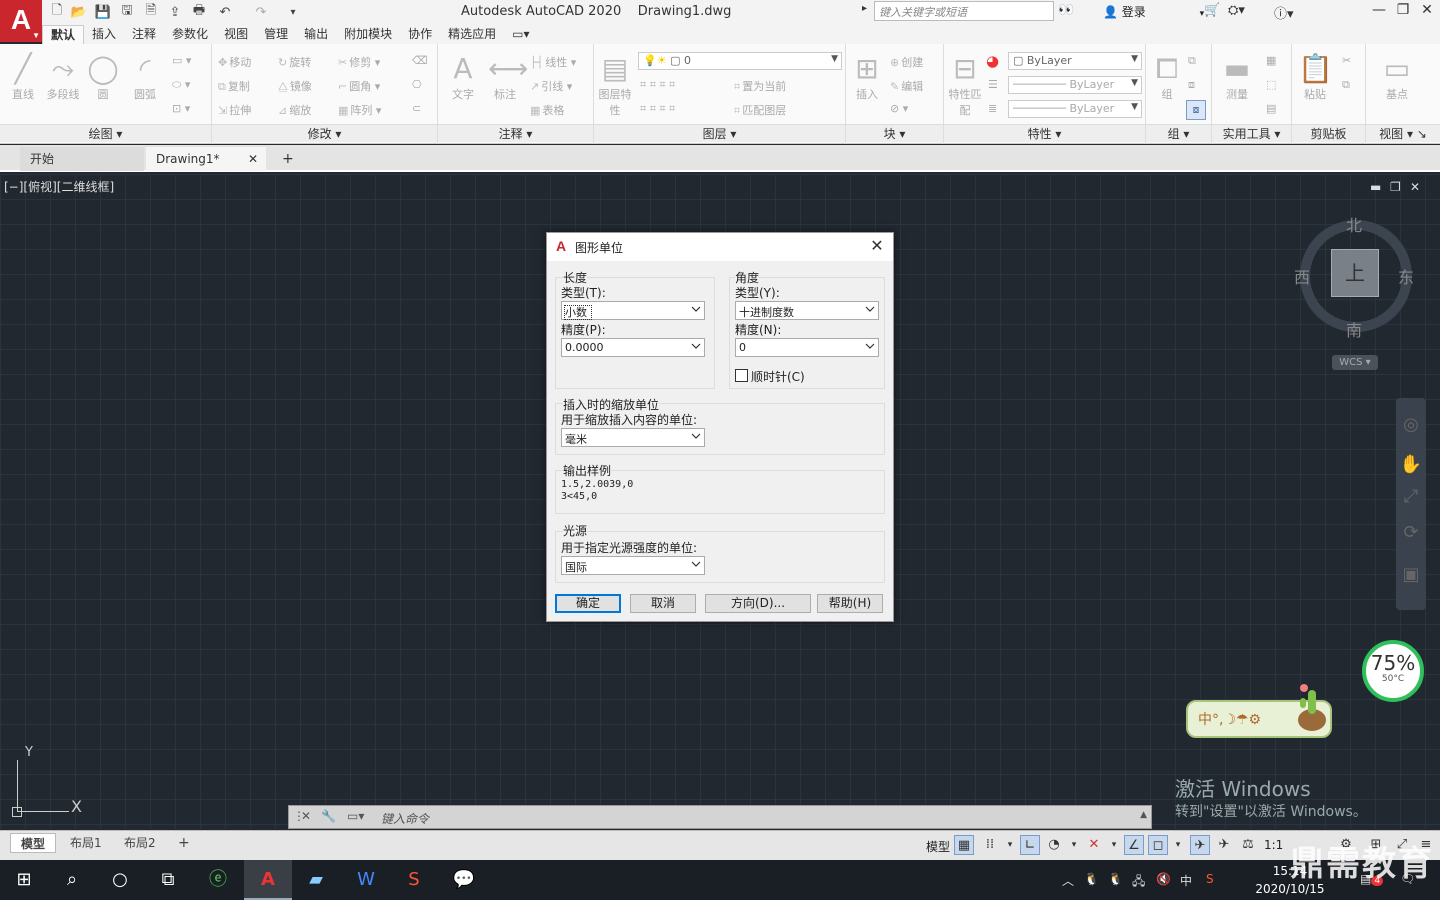 The width and height of the screenshot is (1440, 900). What do you see at coordinates (719, 133) in the screenshot?
I see `layers-panel-title: 图层 ▾` at bounding box center [719, 133].